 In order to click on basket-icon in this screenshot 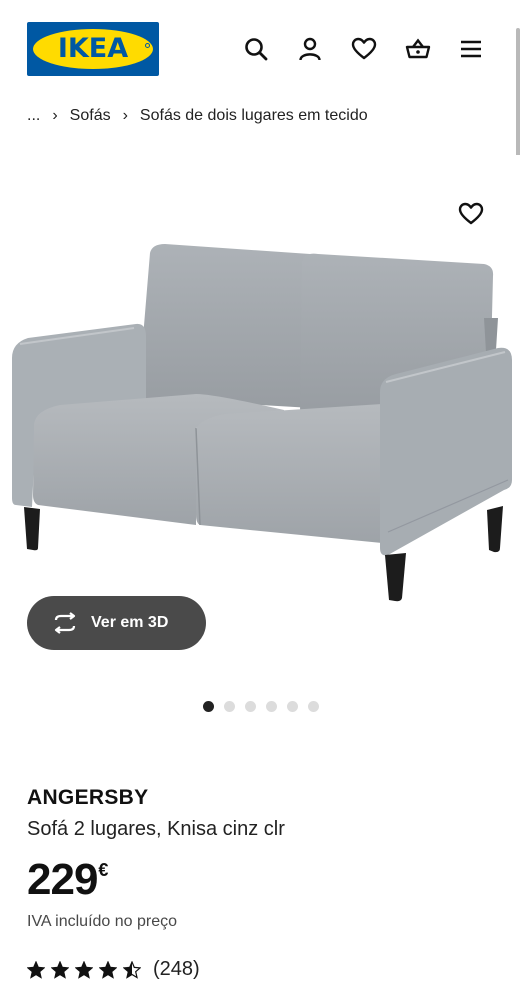, I will do `click(418, 49)`.